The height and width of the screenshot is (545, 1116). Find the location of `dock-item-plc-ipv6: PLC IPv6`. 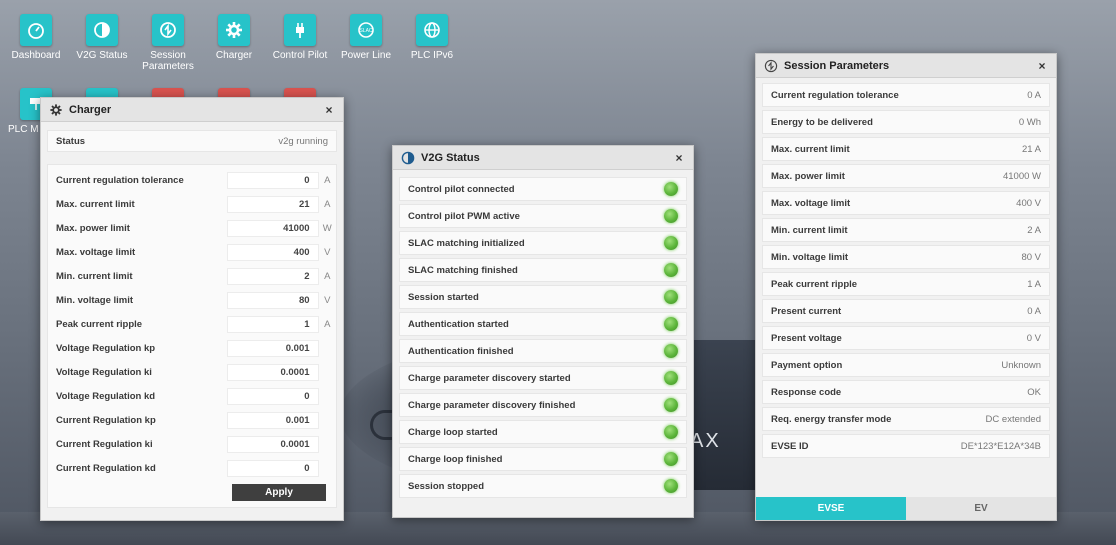

dock-item-plc-ipv6: PLC IPv6 is located at coordinates (432, 37).